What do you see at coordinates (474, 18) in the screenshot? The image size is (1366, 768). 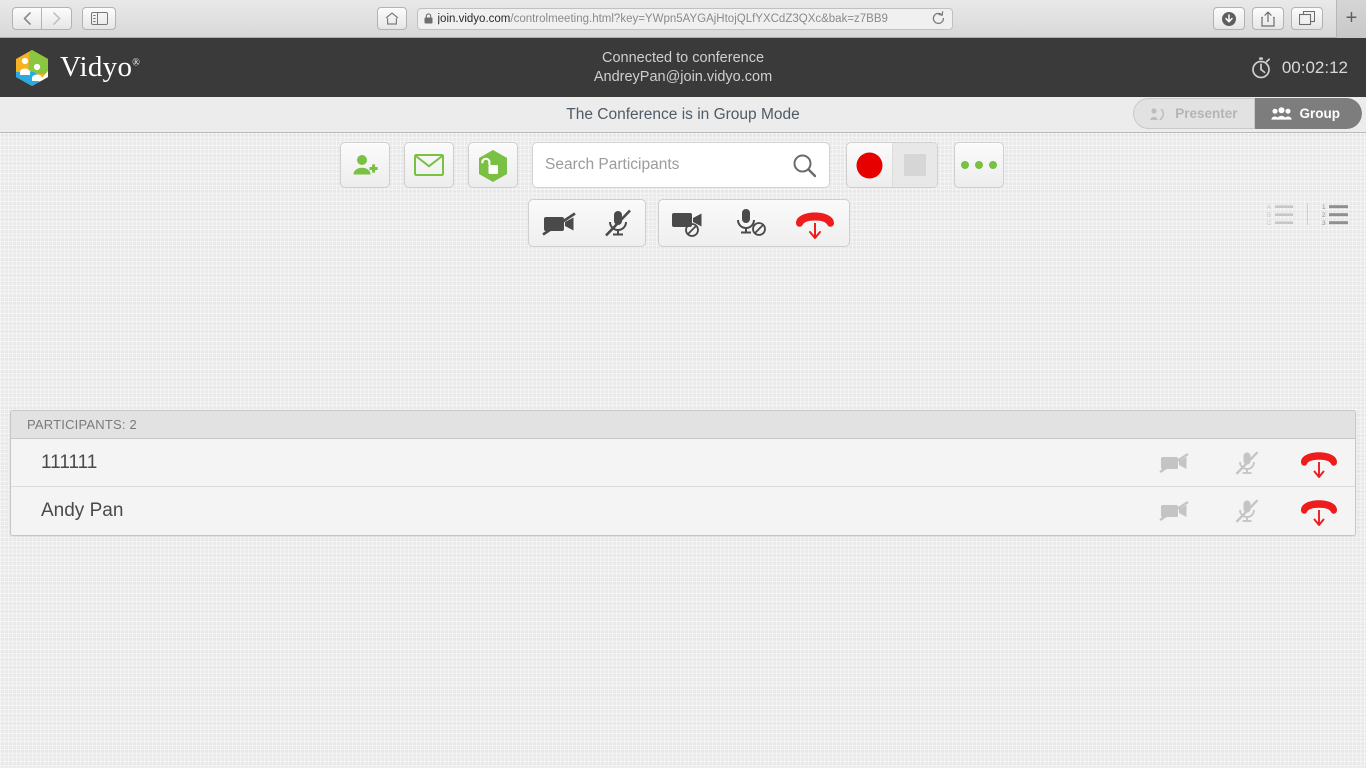 I see `url-host: join.vidyo.com` at bounding box center [474, 18].